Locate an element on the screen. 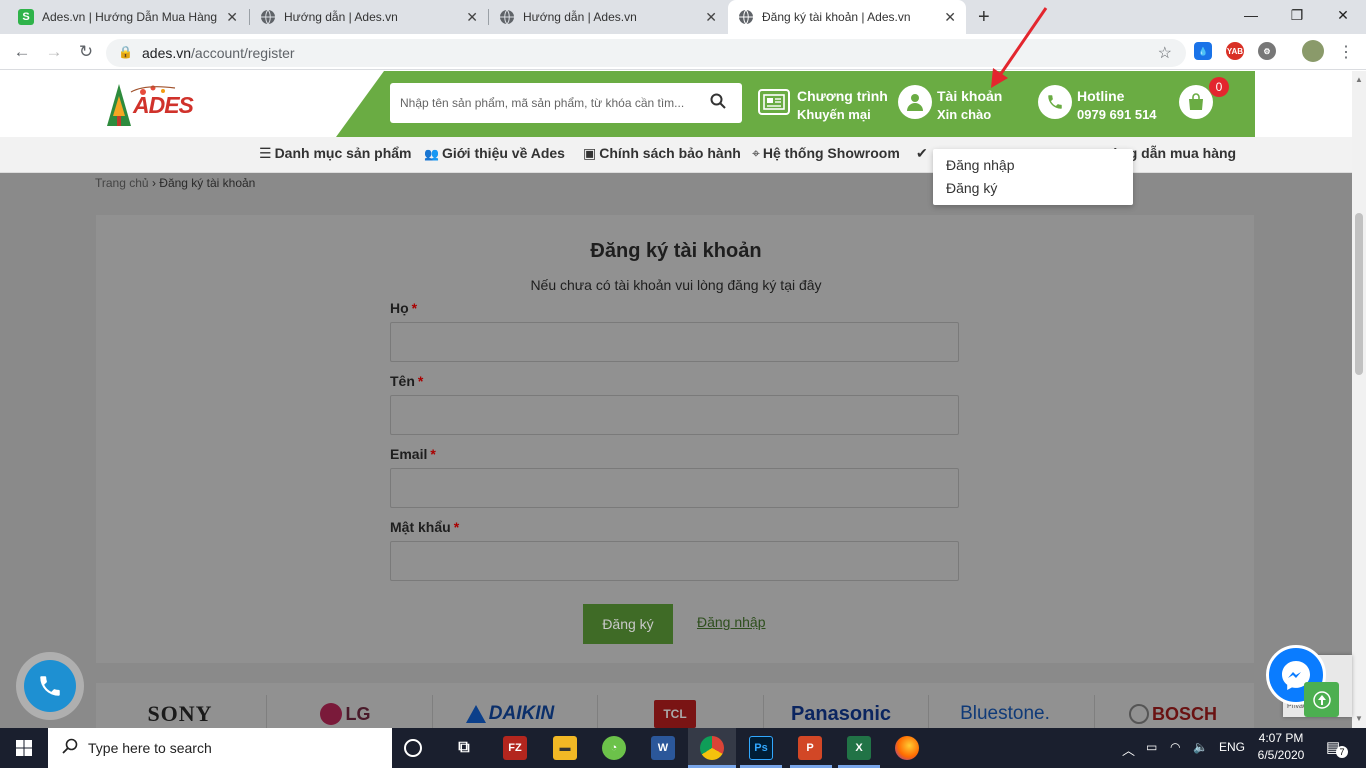  account-line1: Tài khoản is located at coordinates (970, 96).